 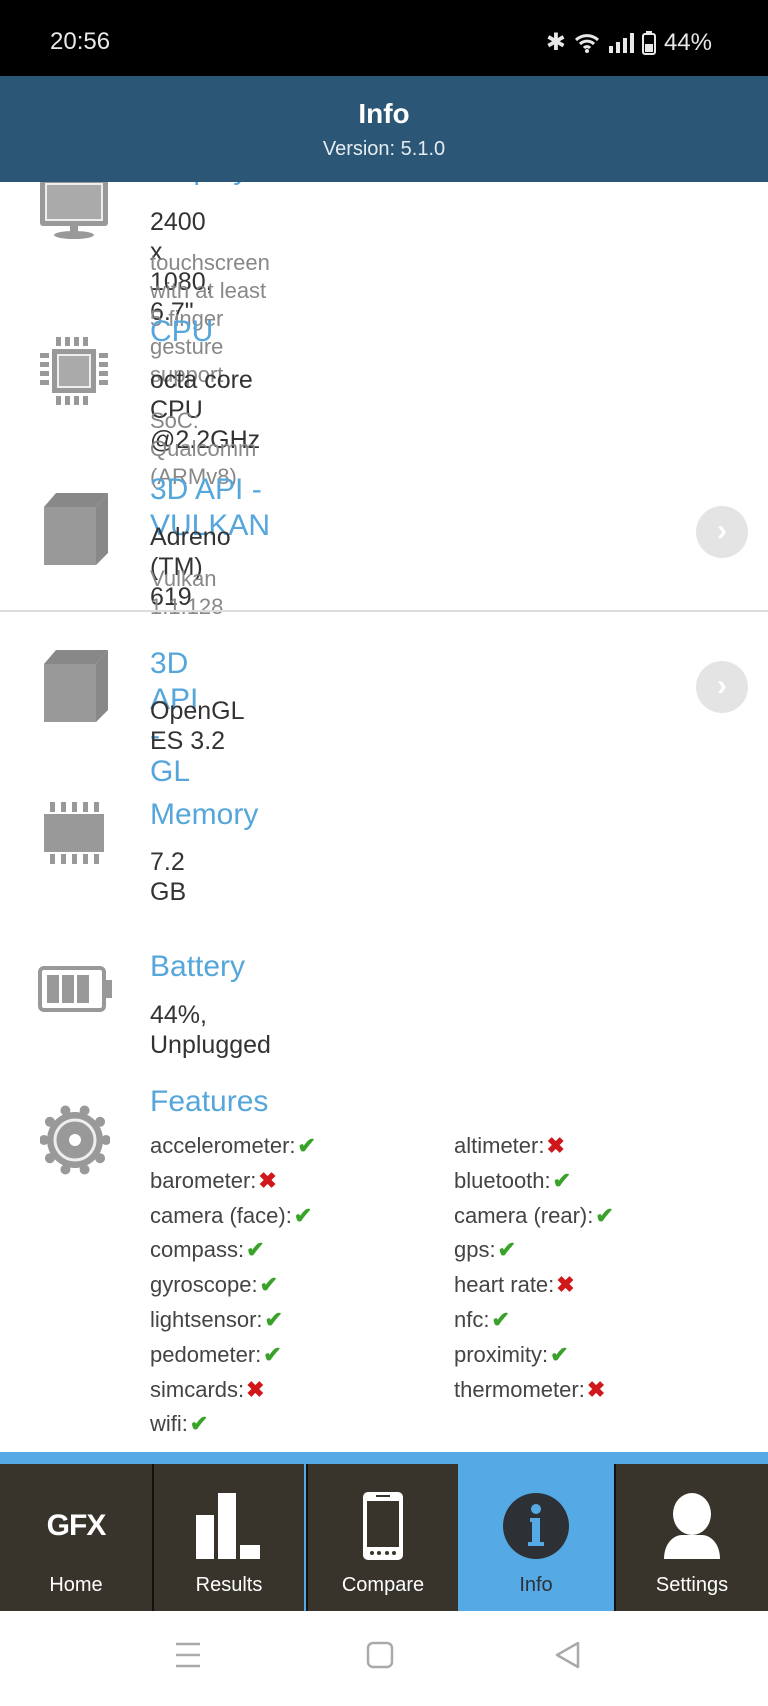 I want to click on feature-item: lightsensor:✔, so click(x=216, y=1320).